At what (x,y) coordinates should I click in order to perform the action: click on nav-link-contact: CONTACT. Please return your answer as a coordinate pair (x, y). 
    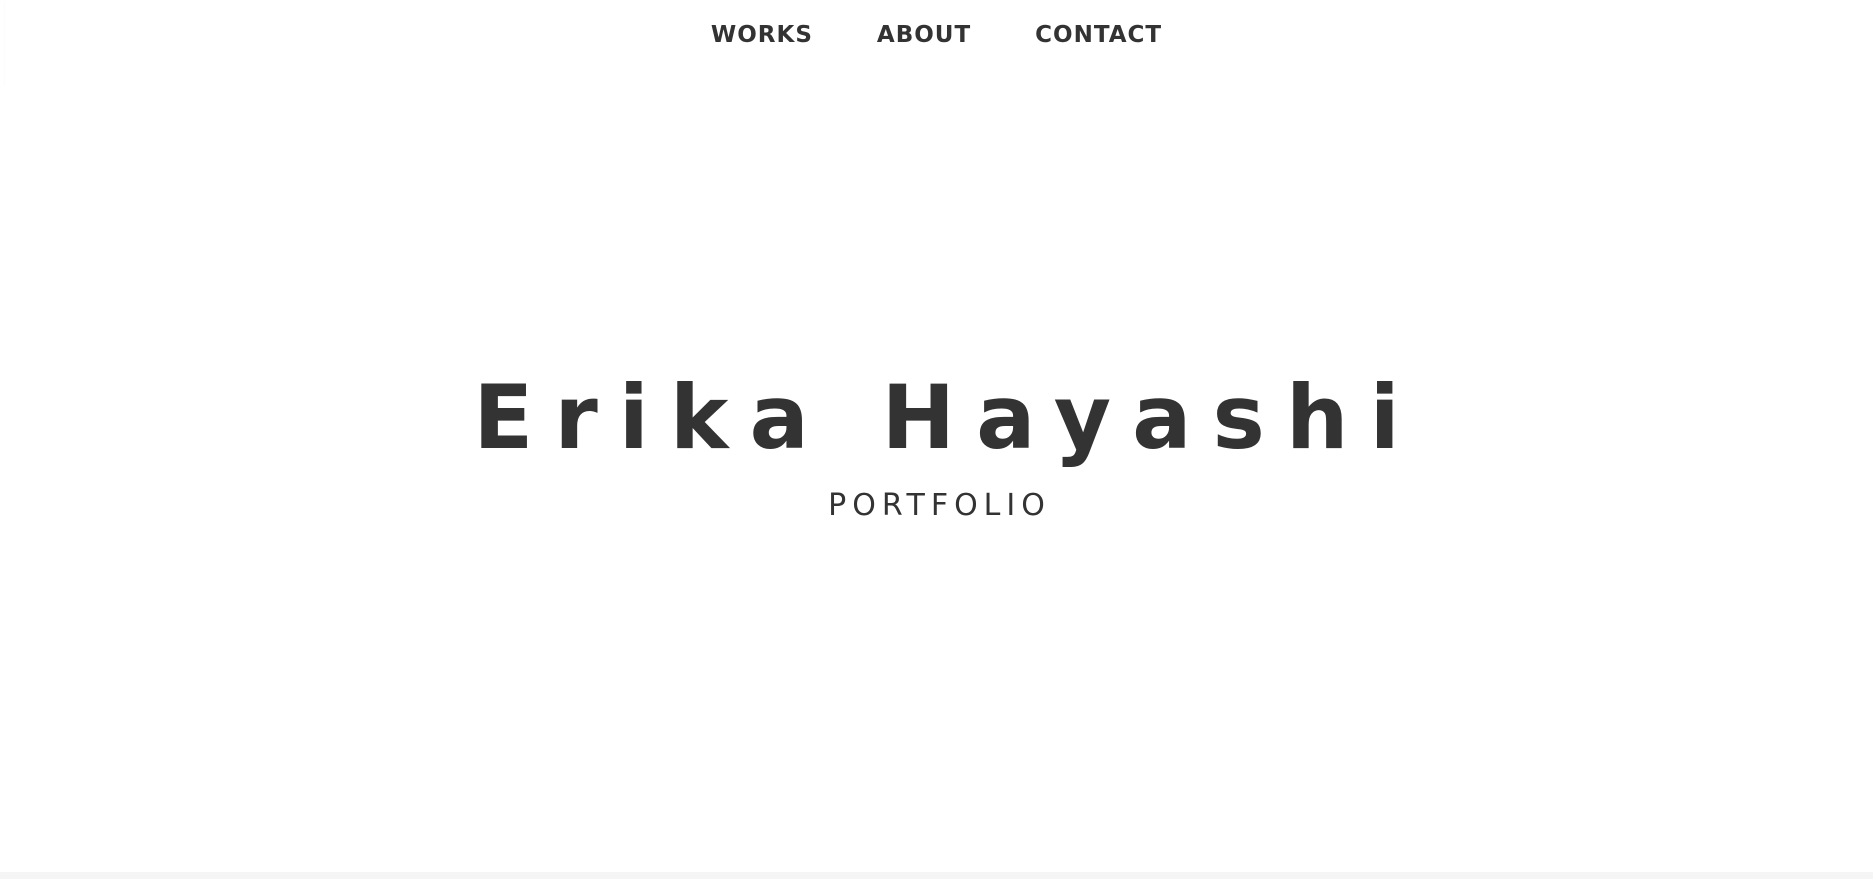
    Looking at the image, I should click on (1098, 35).